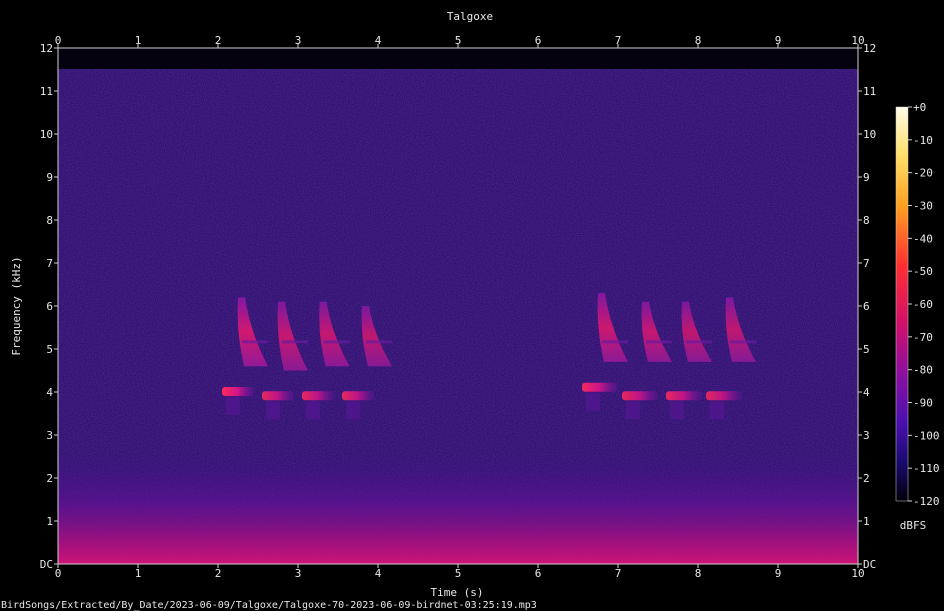 This screenshot has width=944, height=611. Describe the element at coordinates (869, 564) in the screenshot. I see `y-tick-label-right-0: DC` at that location.